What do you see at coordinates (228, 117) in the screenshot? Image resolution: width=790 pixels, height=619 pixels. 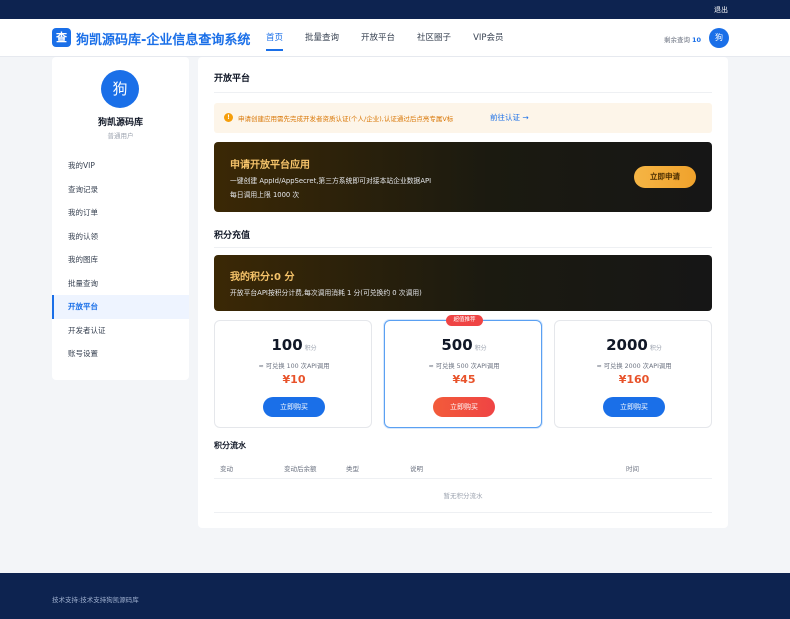 I see `warning-icon: !` at bounding box center [228, 117].